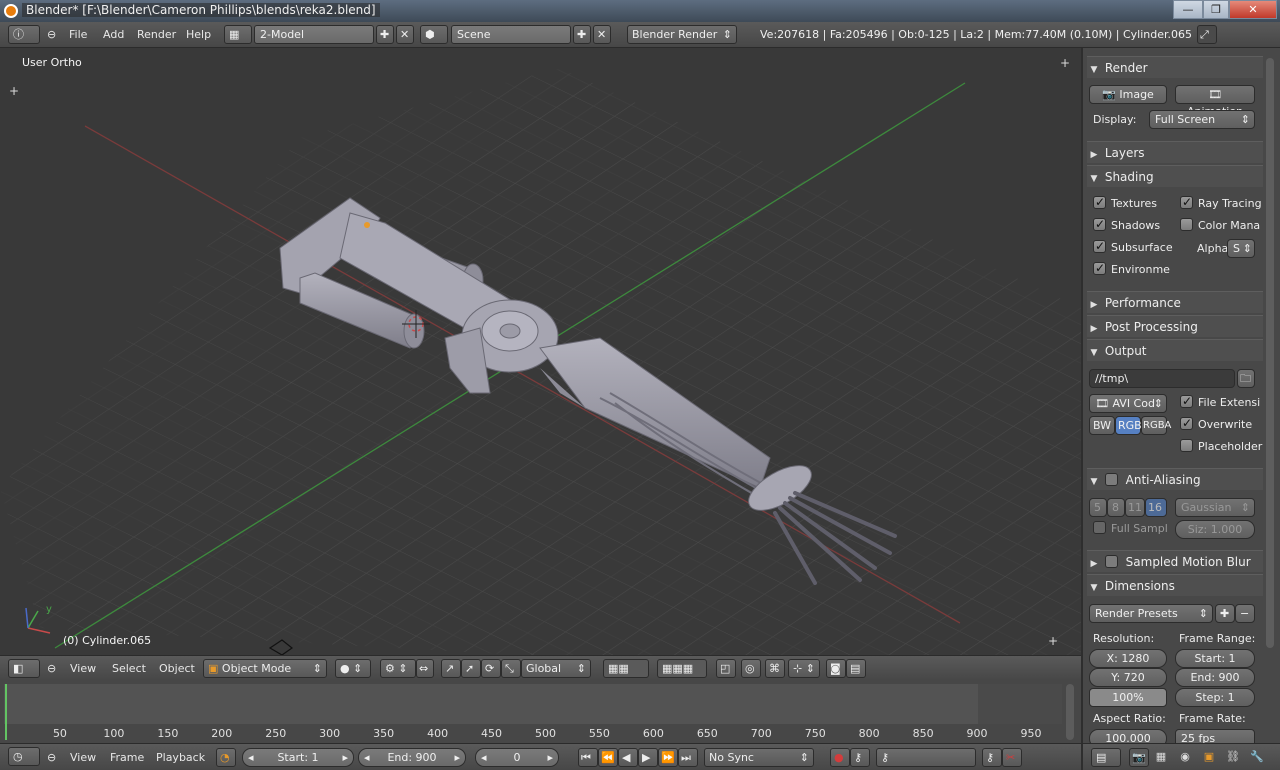 The width and height of the screenshot is (1280, 770). Describe the element at coordinates (533, 704) in the screenshot. I see `timeline-track` at that location.